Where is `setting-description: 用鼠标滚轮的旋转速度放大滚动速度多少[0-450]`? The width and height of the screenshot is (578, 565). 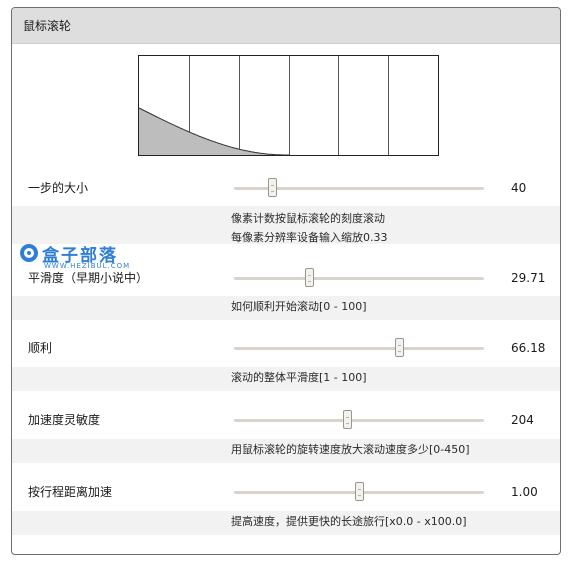
setting-description: 用鼠标滚轮的旋转速度放大滚动速度多少[0-450] is located at coordinates (286, 451).